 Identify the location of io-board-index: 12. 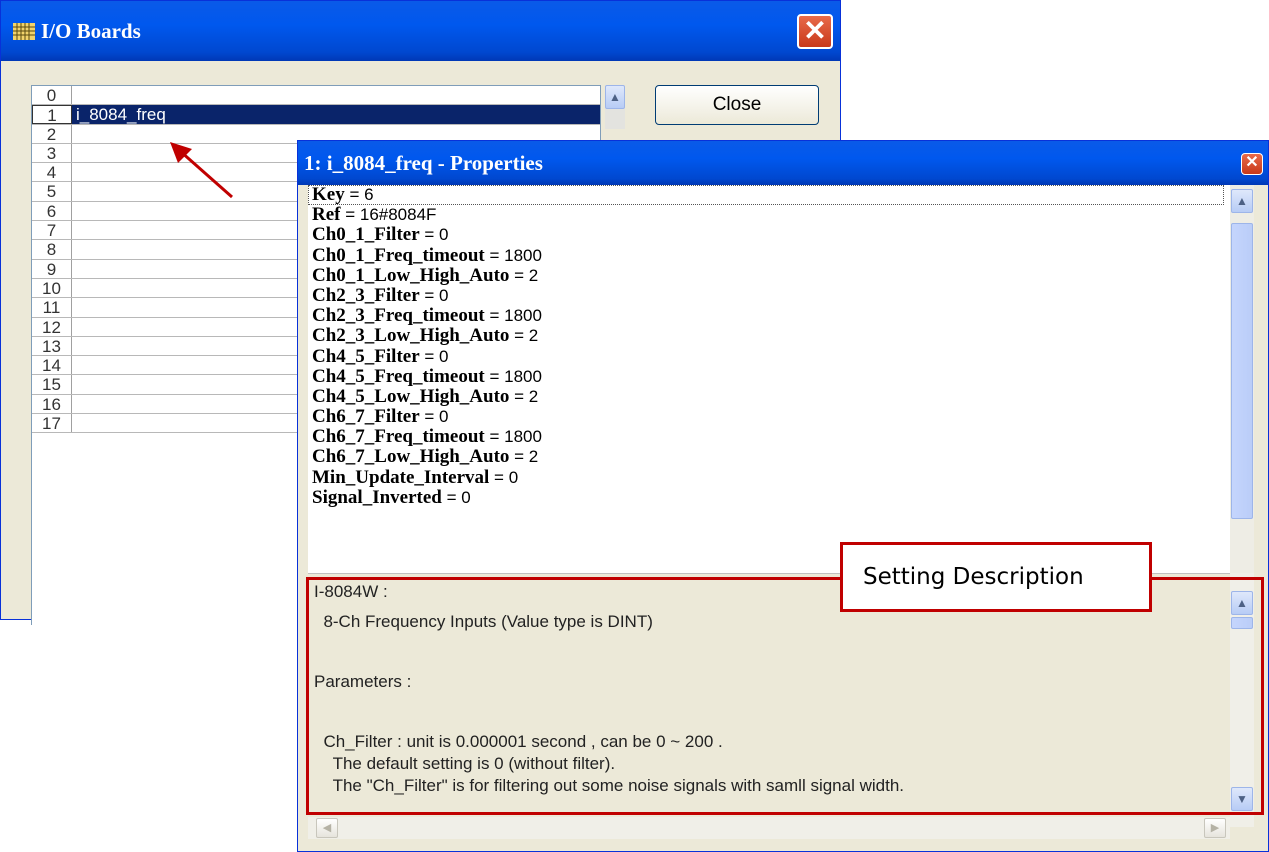
(52, 327).